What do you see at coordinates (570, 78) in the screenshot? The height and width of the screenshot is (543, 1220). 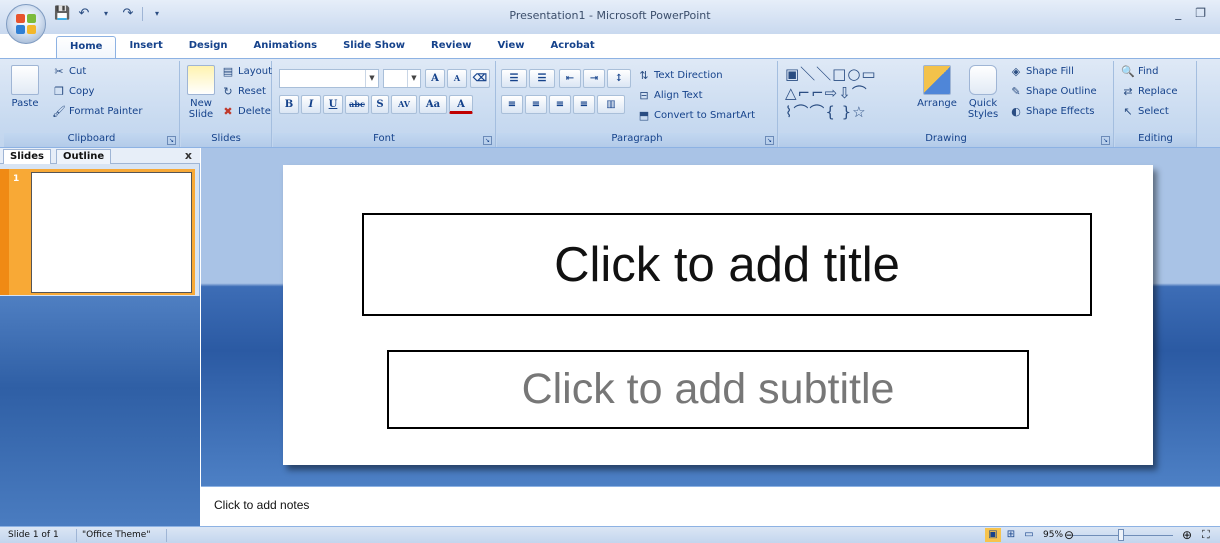 I see `decrease-indent-button: ⇤` at bounding box center [570, 78].